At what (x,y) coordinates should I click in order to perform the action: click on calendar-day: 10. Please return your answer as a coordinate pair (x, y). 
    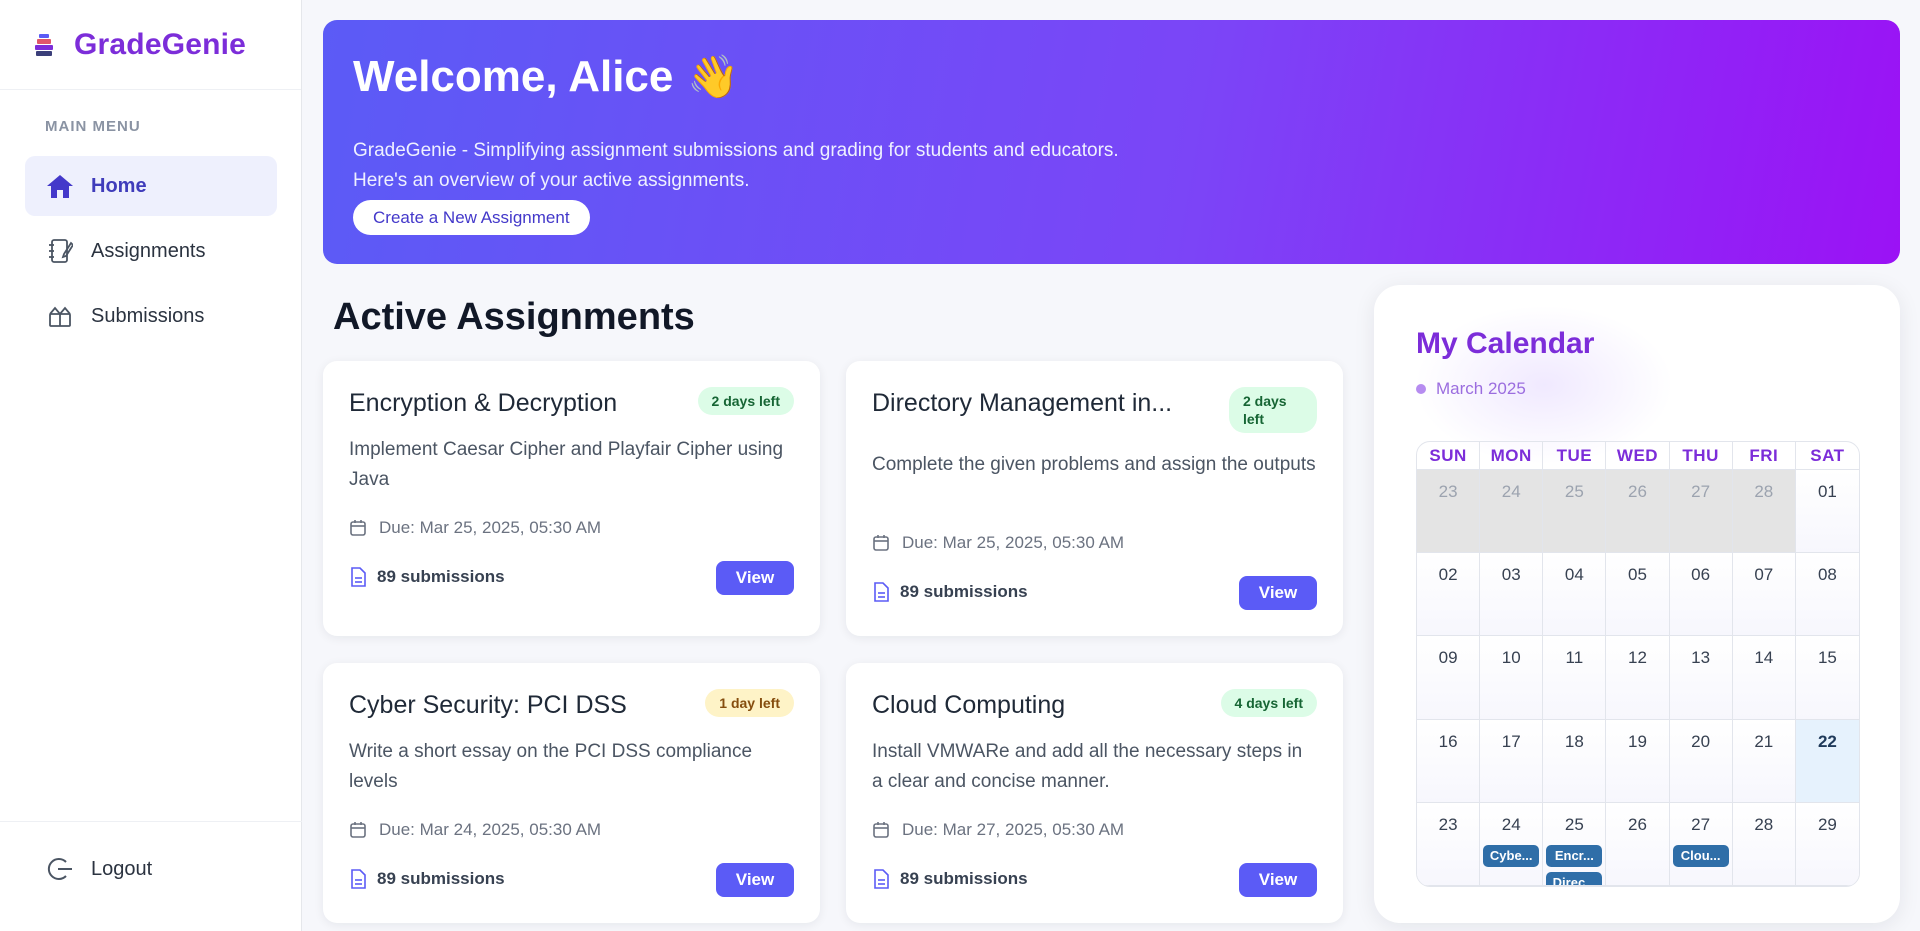
    Looking at the image, I should click on (1512, 678).